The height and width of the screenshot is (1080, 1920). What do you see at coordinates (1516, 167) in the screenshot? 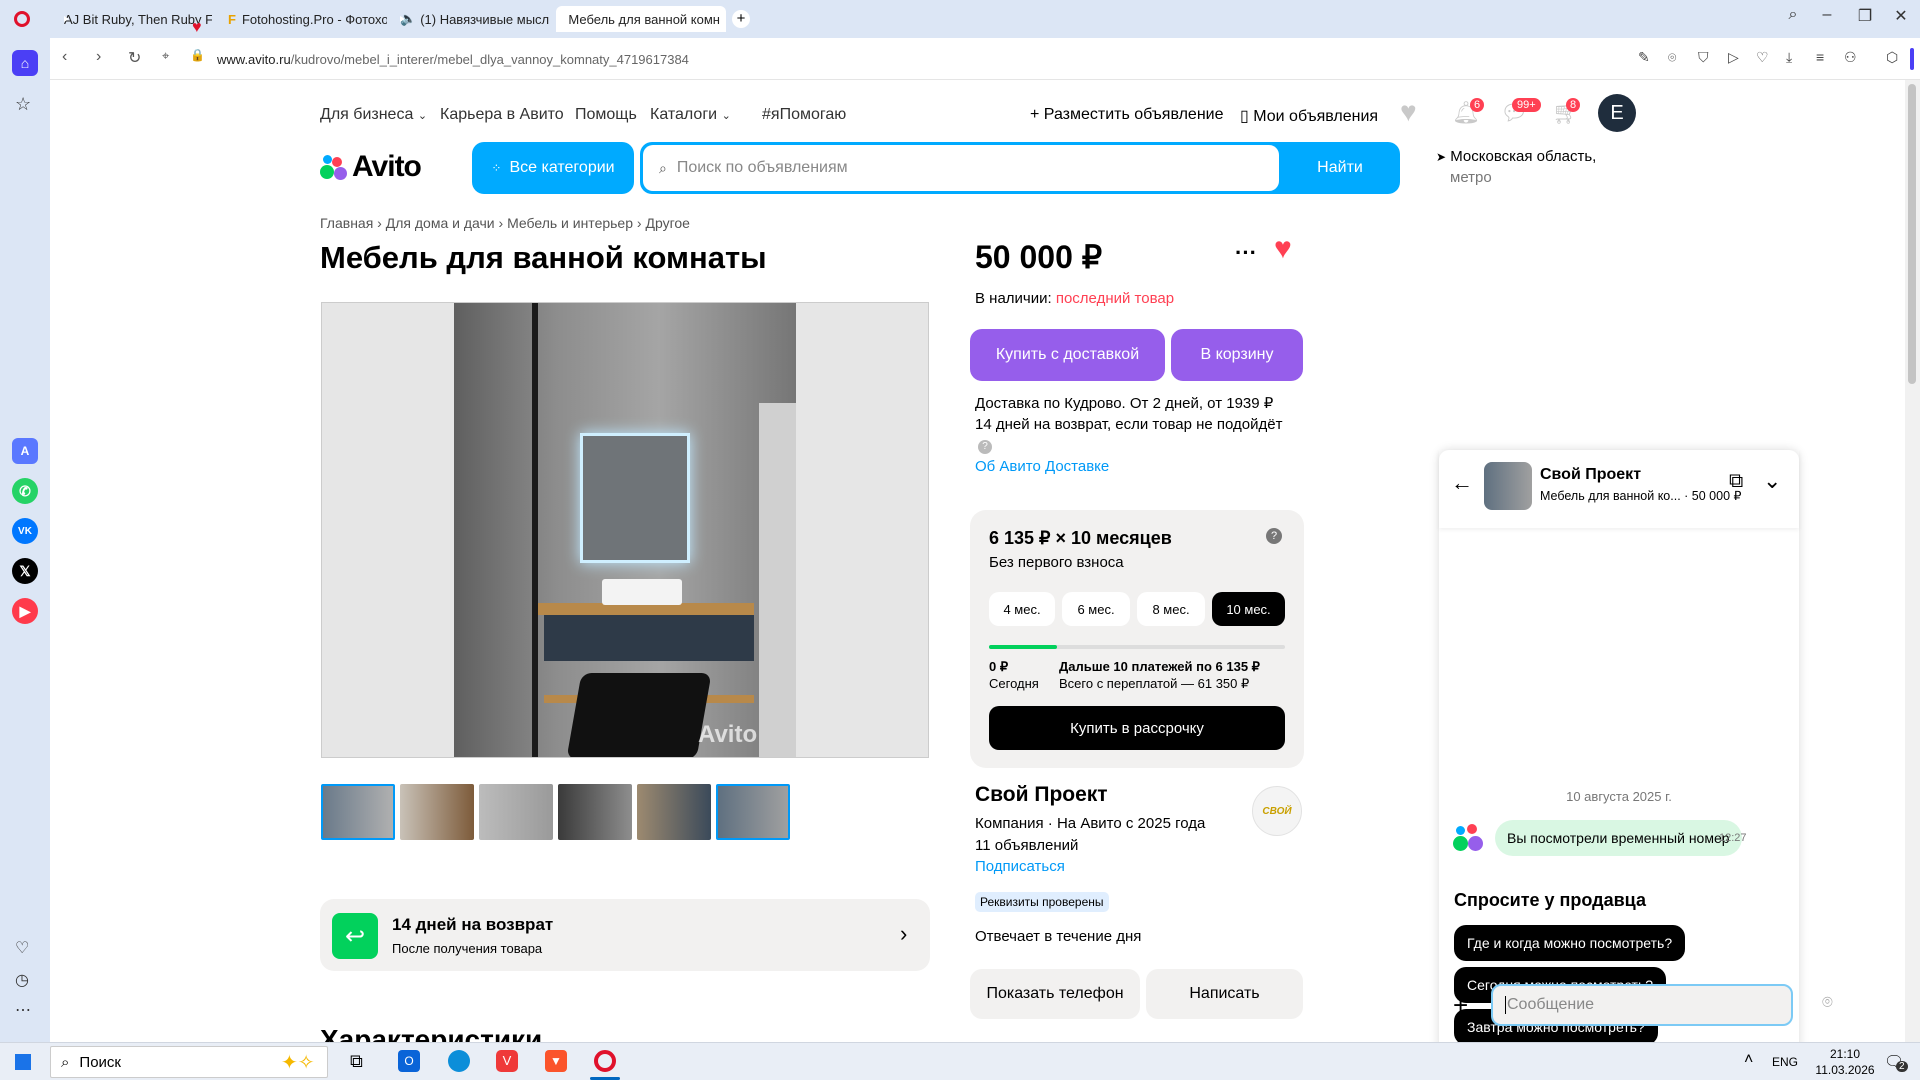
I see `location-selector: ➤ Московская область, метро` at bounding box center [1516, 167].